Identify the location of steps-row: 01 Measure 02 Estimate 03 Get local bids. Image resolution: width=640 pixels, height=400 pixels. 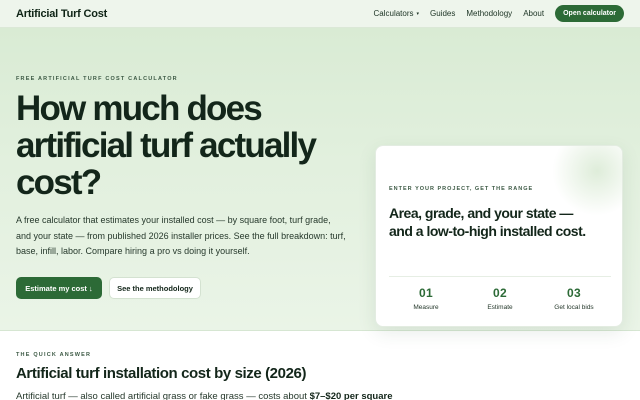
(500, 298).